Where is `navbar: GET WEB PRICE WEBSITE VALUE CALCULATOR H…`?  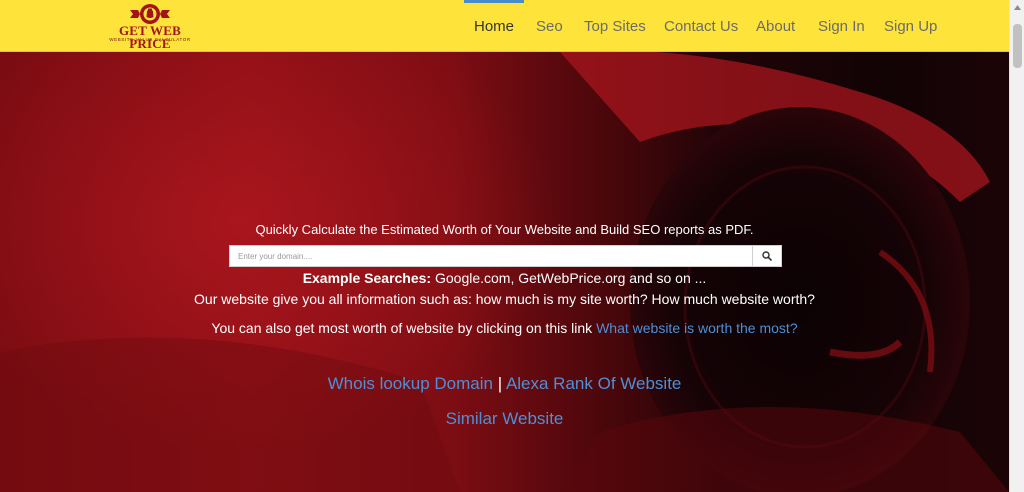
navbar: GET WEB PRICE WEBSITE VALUE CALCULATOR H… is located at coordinates (504, 26).